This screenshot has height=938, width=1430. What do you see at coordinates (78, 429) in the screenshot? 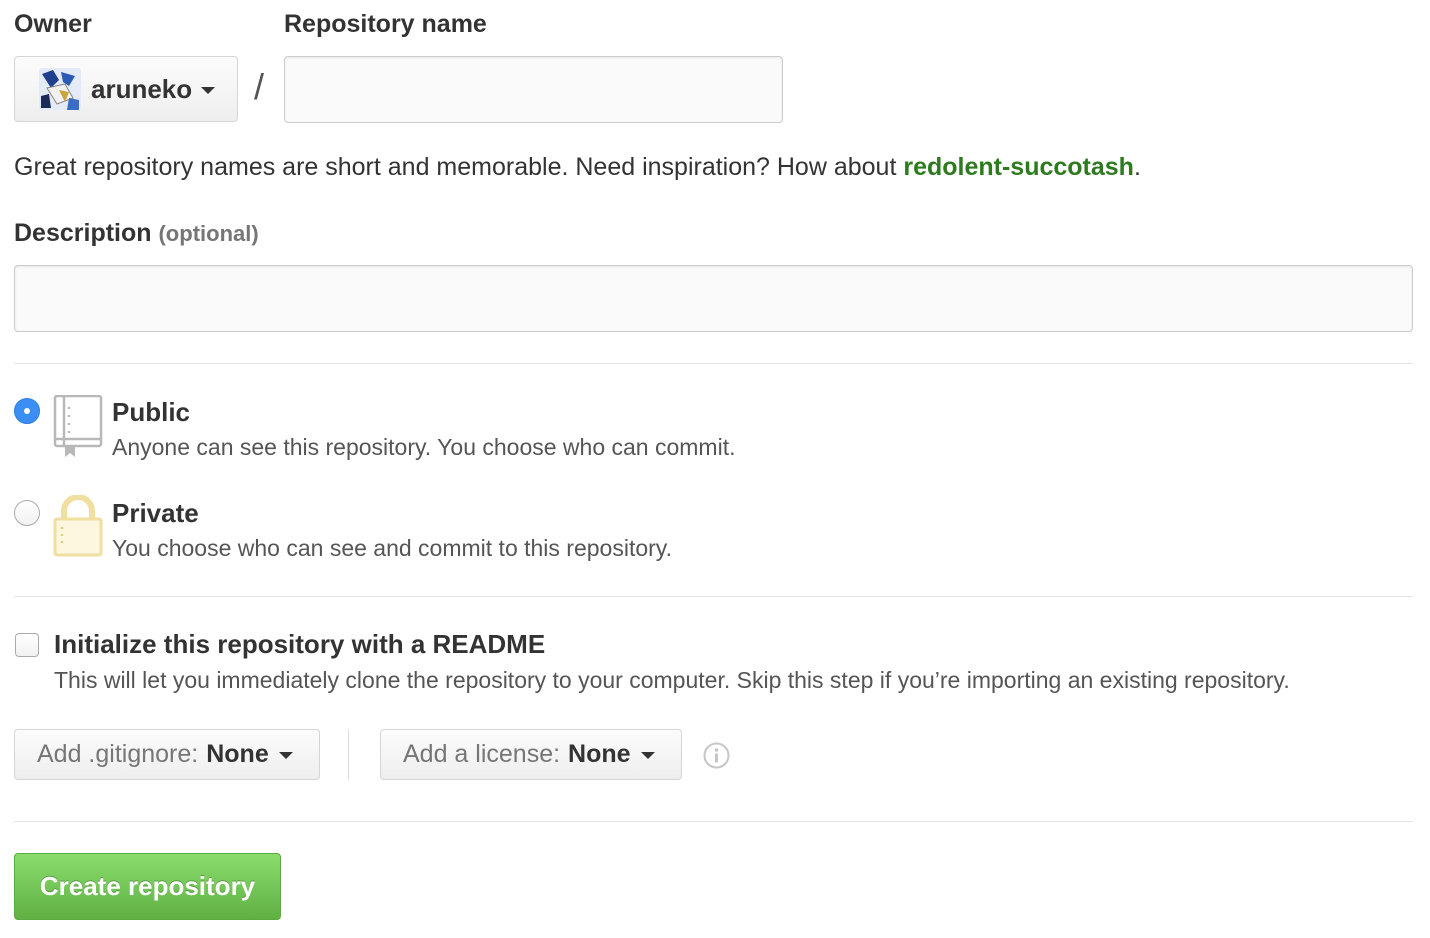
I see `repo-book-icon` at bounding box center [78, 429].